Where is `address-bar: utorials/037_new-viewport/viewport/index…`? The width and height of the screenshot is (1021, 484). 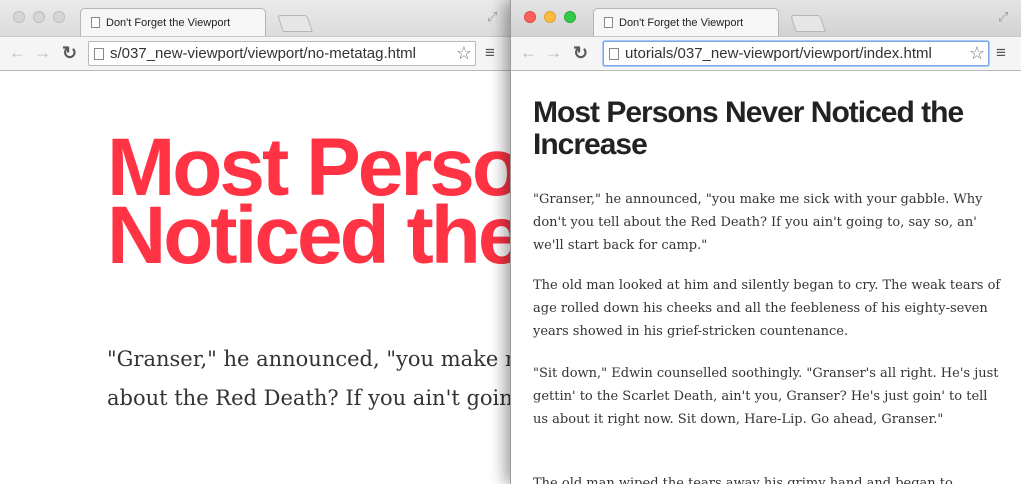
address-bar: utorials/037_new-viewport/viewport/index… is located at coordinates (796, 53).